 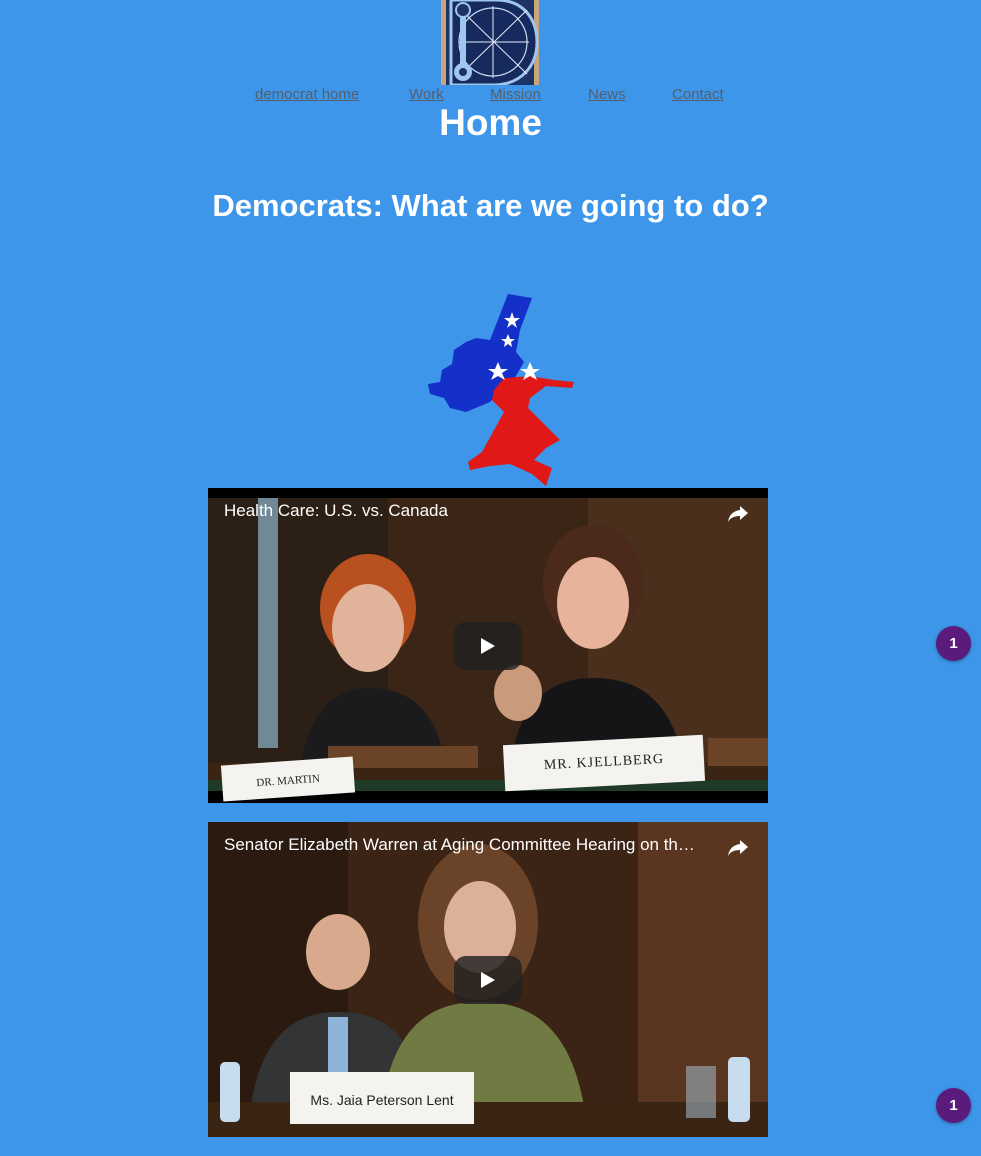 What do you see at coordinates (490, 205) in the screenshot?
I see `page-subtitle: Democrats: What are we going to do?` at bounding box center [490, 205].